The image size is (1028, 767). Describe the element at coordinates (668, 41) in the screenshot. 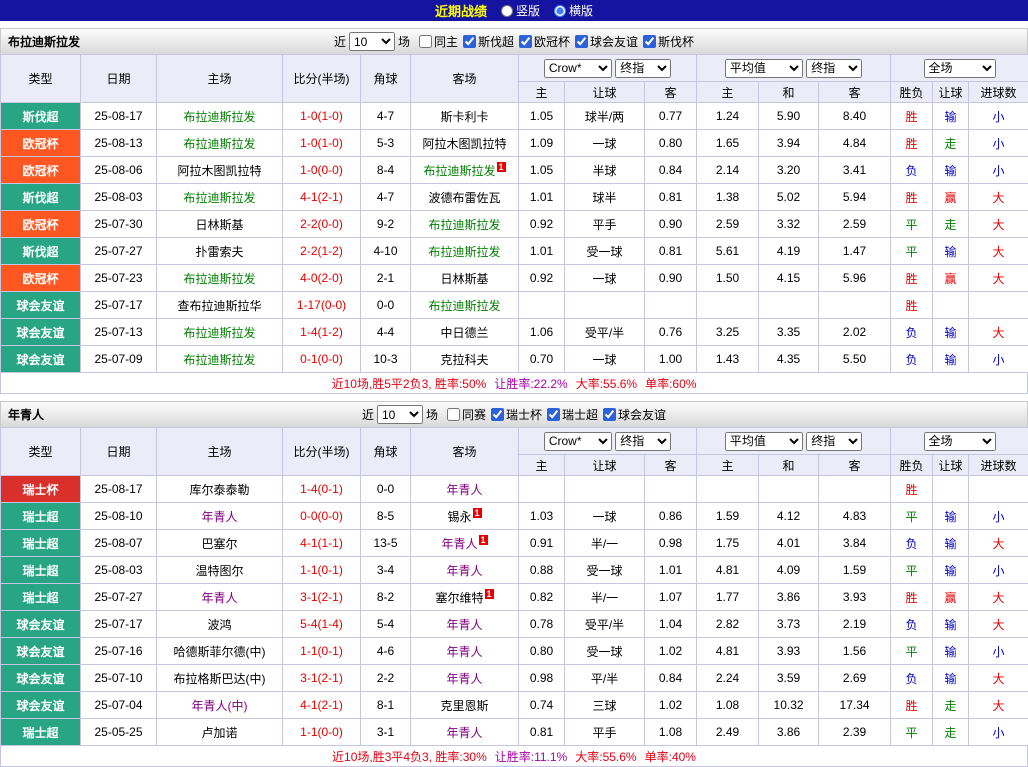

I see `filter-checkbox: 斯伐杯` at that location.